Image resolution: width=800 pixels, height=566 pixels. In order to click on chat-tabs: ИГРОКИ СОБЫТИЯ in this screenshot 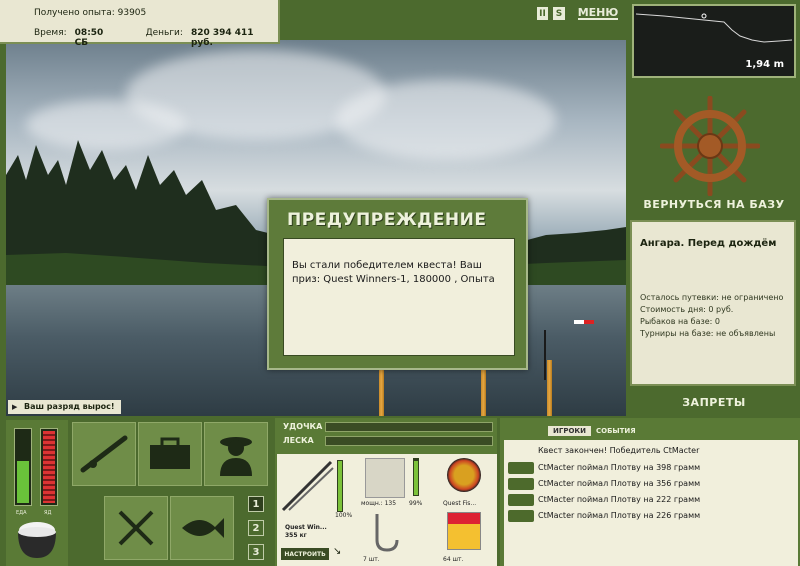, I will do `click(593, 431)`.